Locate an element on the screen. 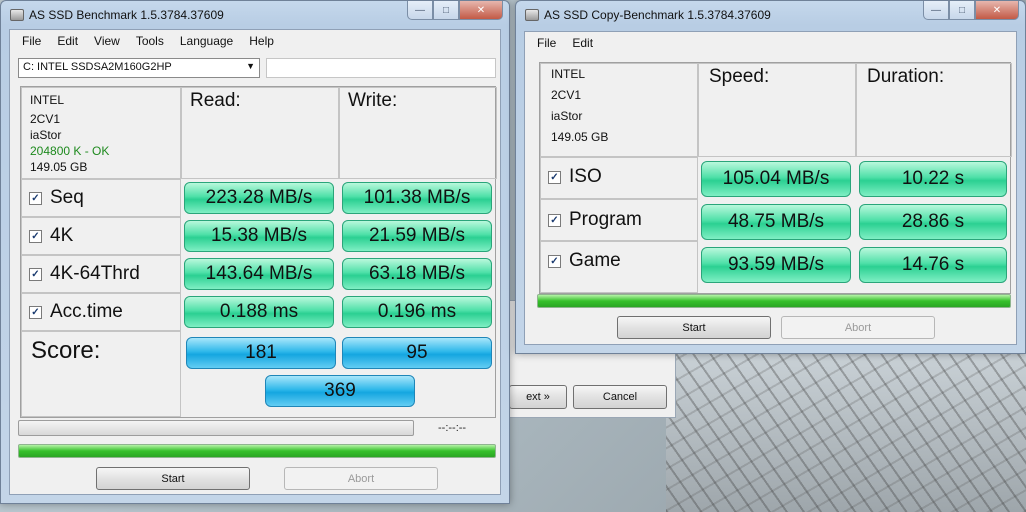 The height and width of the screenshot is (512, 1026). game-speed-value: 93.59 MB/s is located at coordinates (776, 265).